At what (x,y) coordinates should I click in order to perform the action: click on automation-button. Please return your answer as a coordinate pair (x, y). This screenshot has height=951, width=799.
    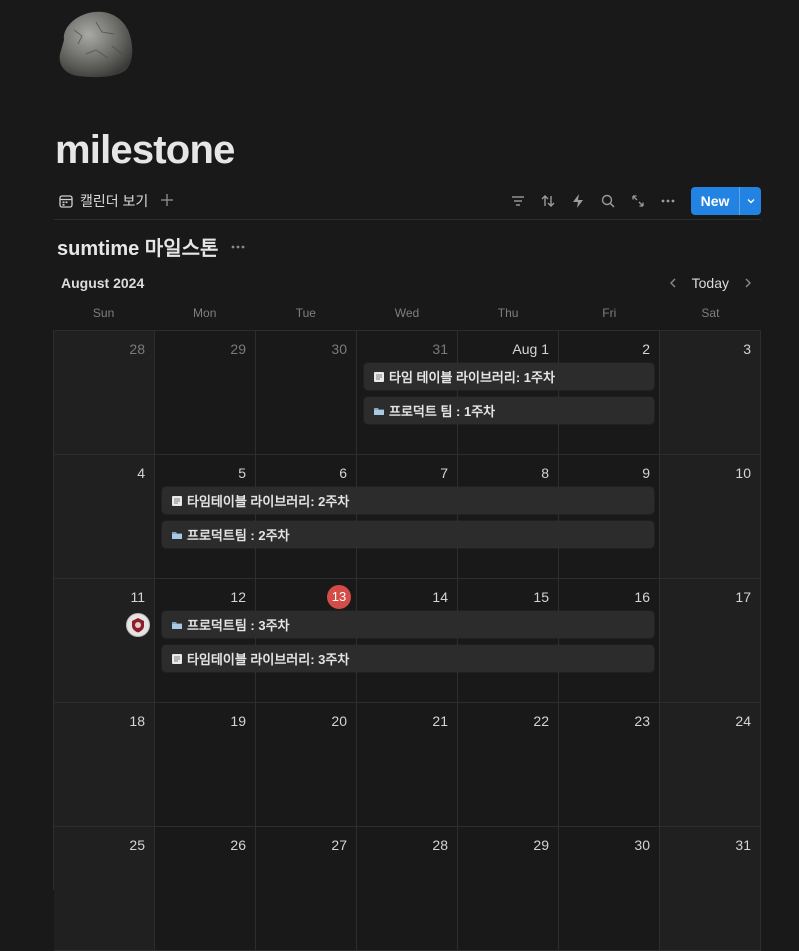
    Looking at the image, I should click on (578, 201).